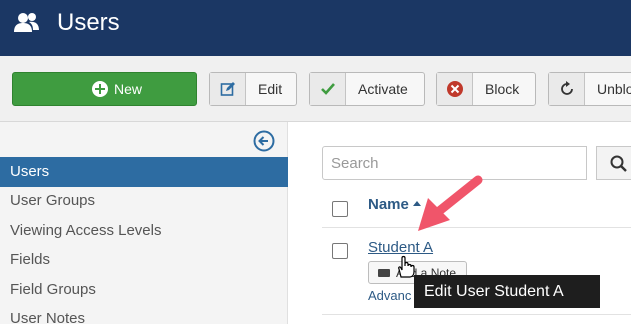  I want to click on edit-user-tooltip: Edit User Student A, so click(507, 291).